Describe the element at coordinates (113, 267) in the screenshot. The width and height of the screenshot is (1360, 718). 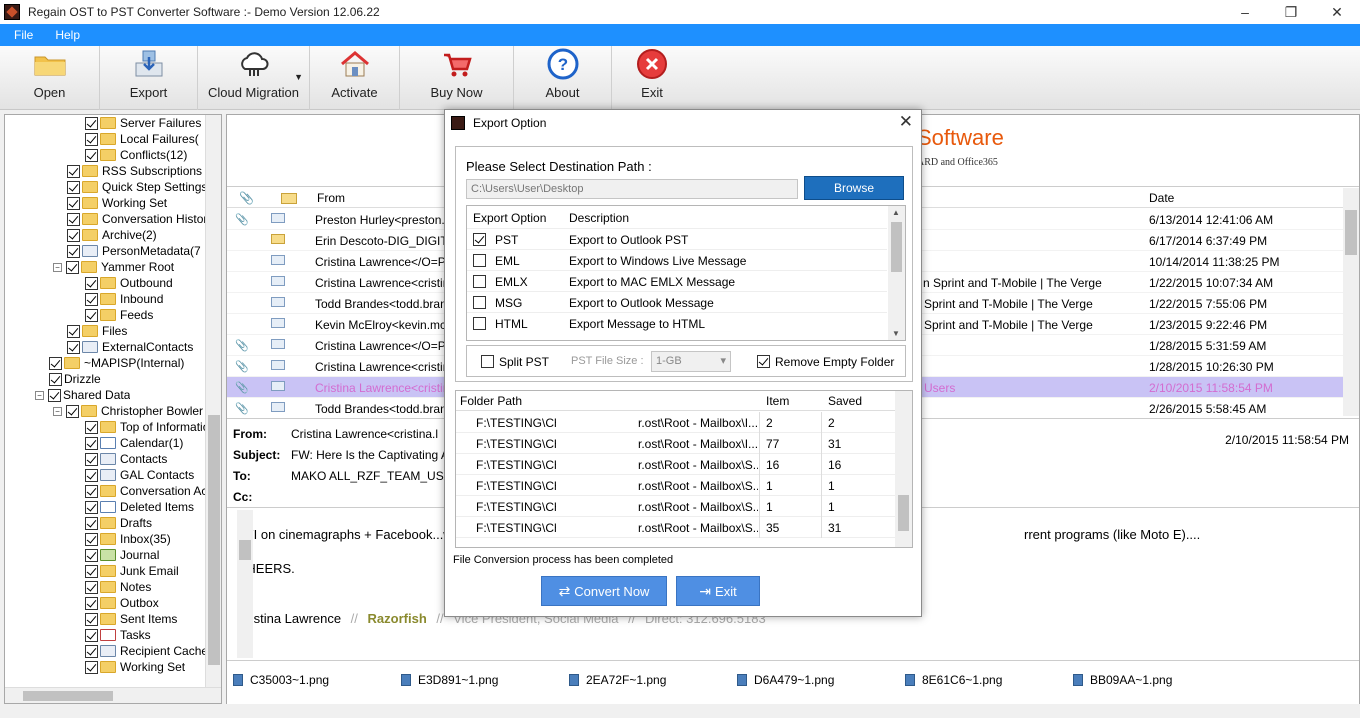
I see `tree-item: − Yammer Root` at that location.